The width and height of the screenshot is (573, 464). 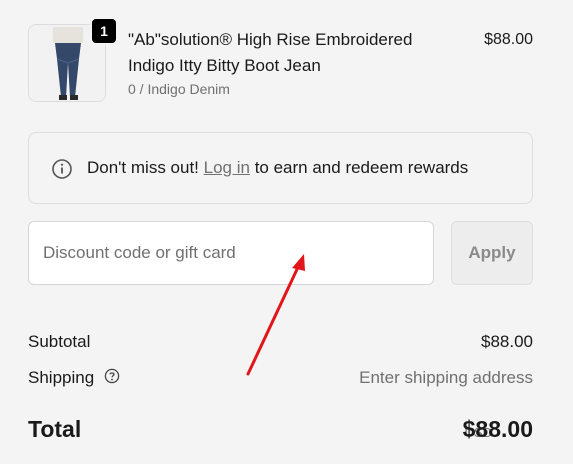 I want to click on apply-discount-button: Apply, so click(x=492, y=253).